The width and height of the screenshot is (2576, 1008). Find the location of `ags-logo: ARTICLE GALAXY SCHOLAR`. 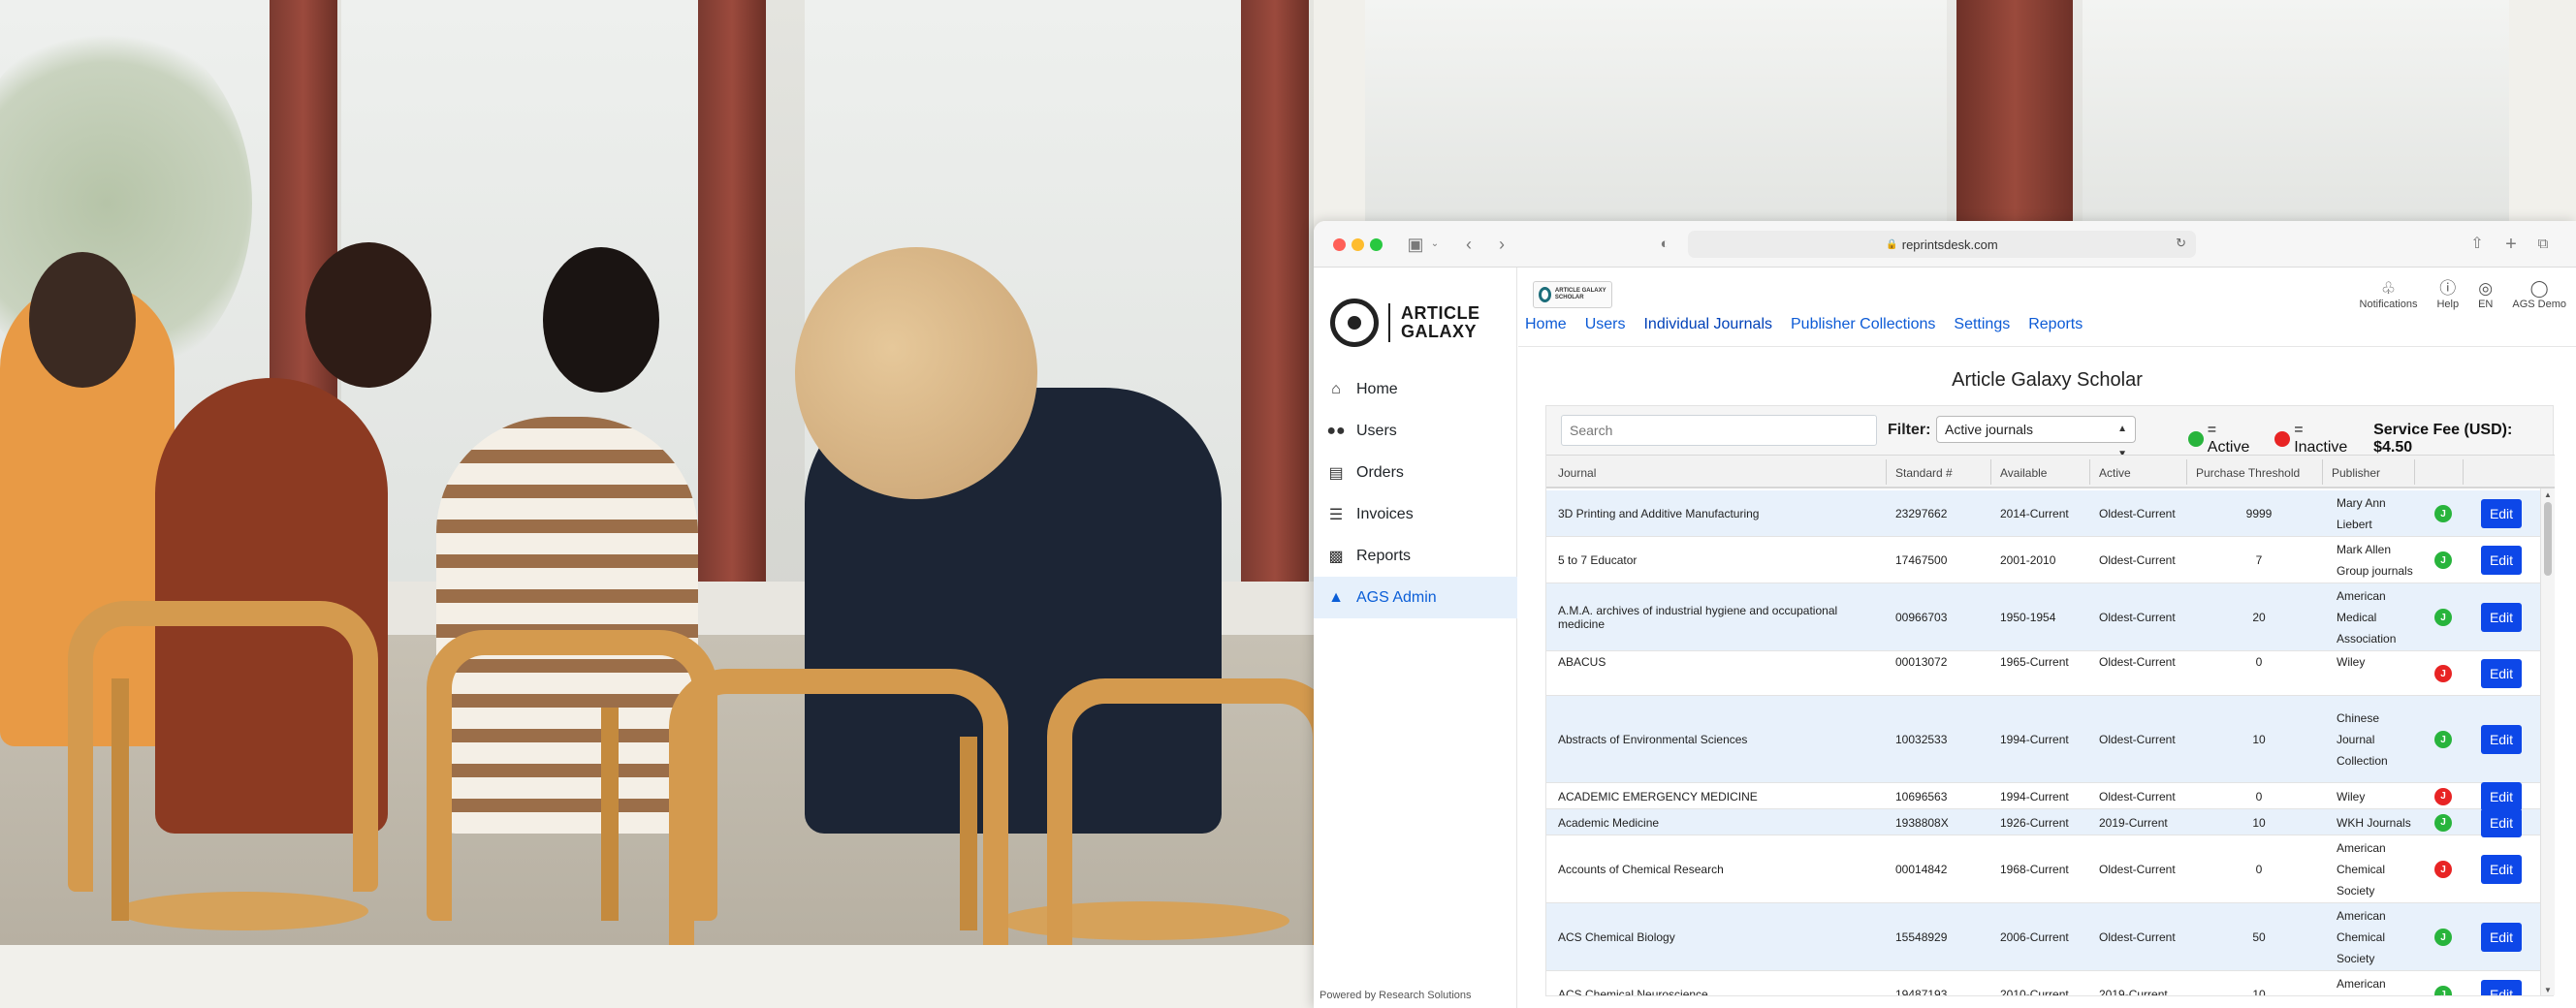

ags-logo: ARTICLE GALAXY SCHOLAR is located at coordinates (1573, 295).